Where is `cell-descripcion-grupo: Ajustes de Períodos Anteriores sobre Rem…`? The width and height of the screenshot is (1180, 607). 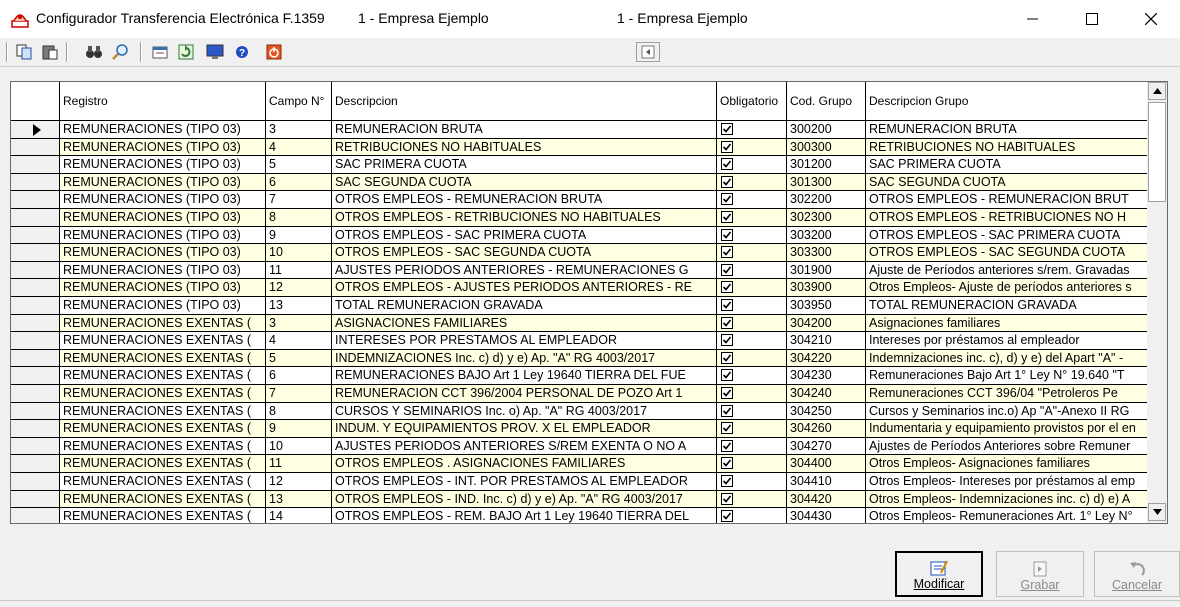 cell-descripcion-grupo: Ajustes de Períodos Anteriores sobre Rem… is located at coordinates (1006, 447).